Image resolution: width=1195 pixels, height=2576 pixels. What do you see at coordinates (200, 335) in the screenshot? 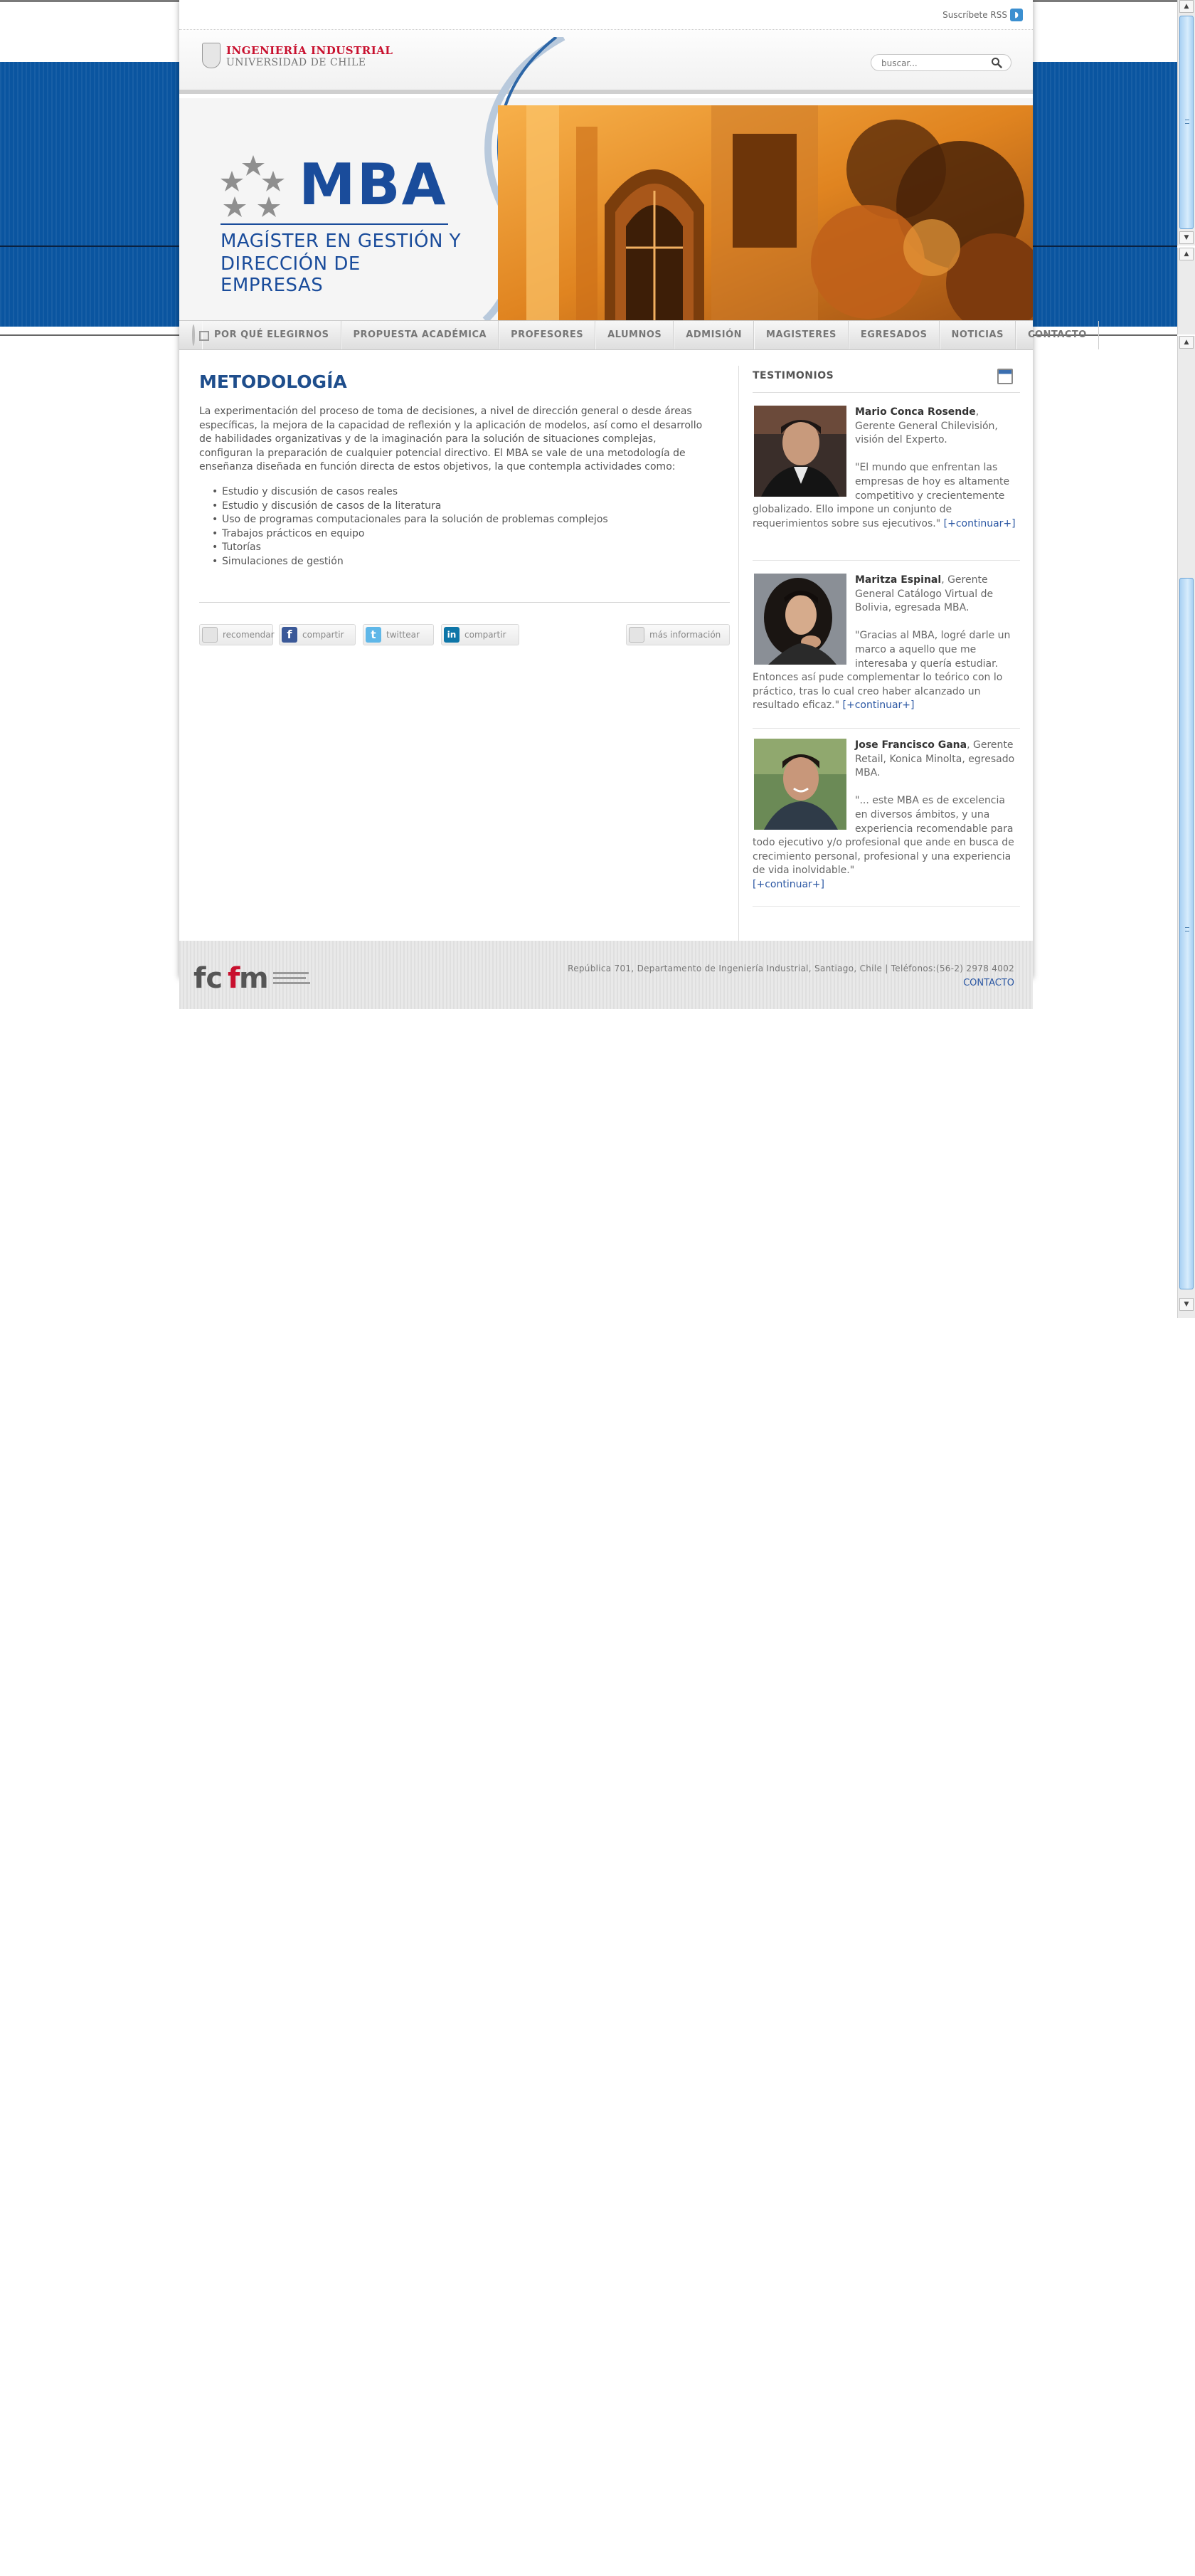
I see `home-icon` at bounding box center [200, 335].